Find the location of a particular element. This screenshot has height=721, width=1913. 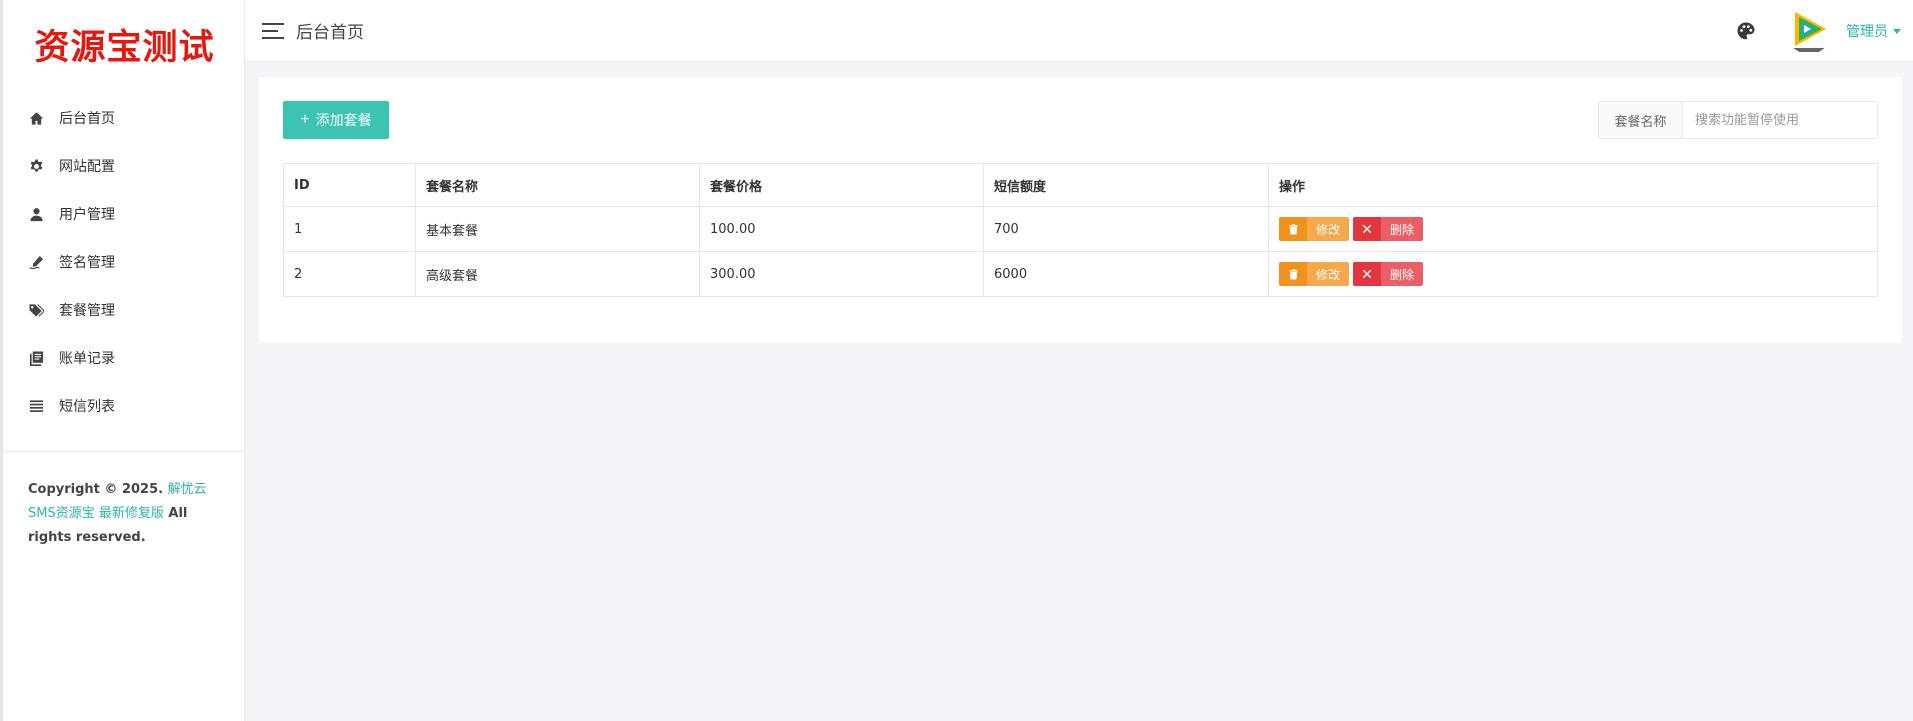

sidebar-item-label: 网站配置 is located at coordinates (87, 167).